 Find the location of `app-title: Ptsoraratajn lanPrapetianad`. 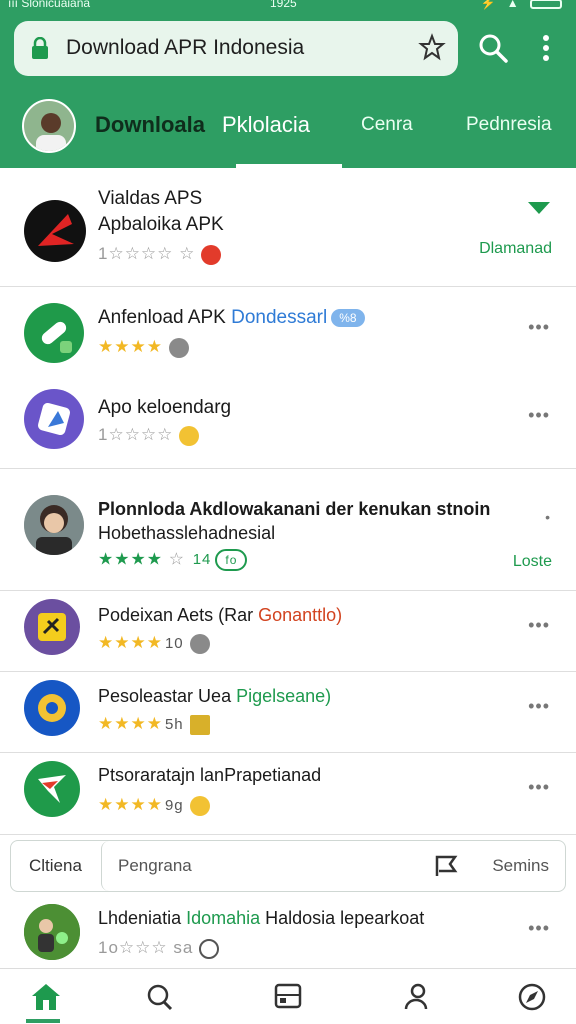

app-title: Ptsoraratajn lanPrapetianad is located at coordinates (210, 775).